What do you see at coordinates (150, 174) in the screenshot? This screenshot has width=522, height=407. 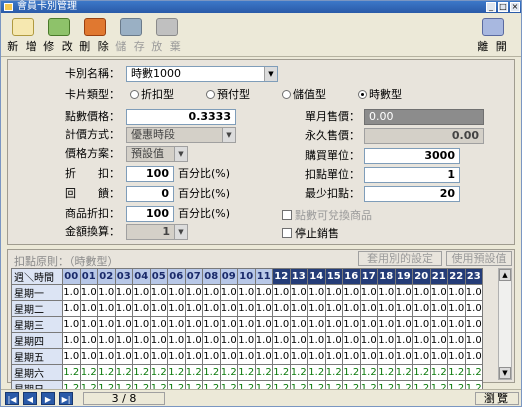 I see `discount-field: 100` at bounding box center [150, 174].